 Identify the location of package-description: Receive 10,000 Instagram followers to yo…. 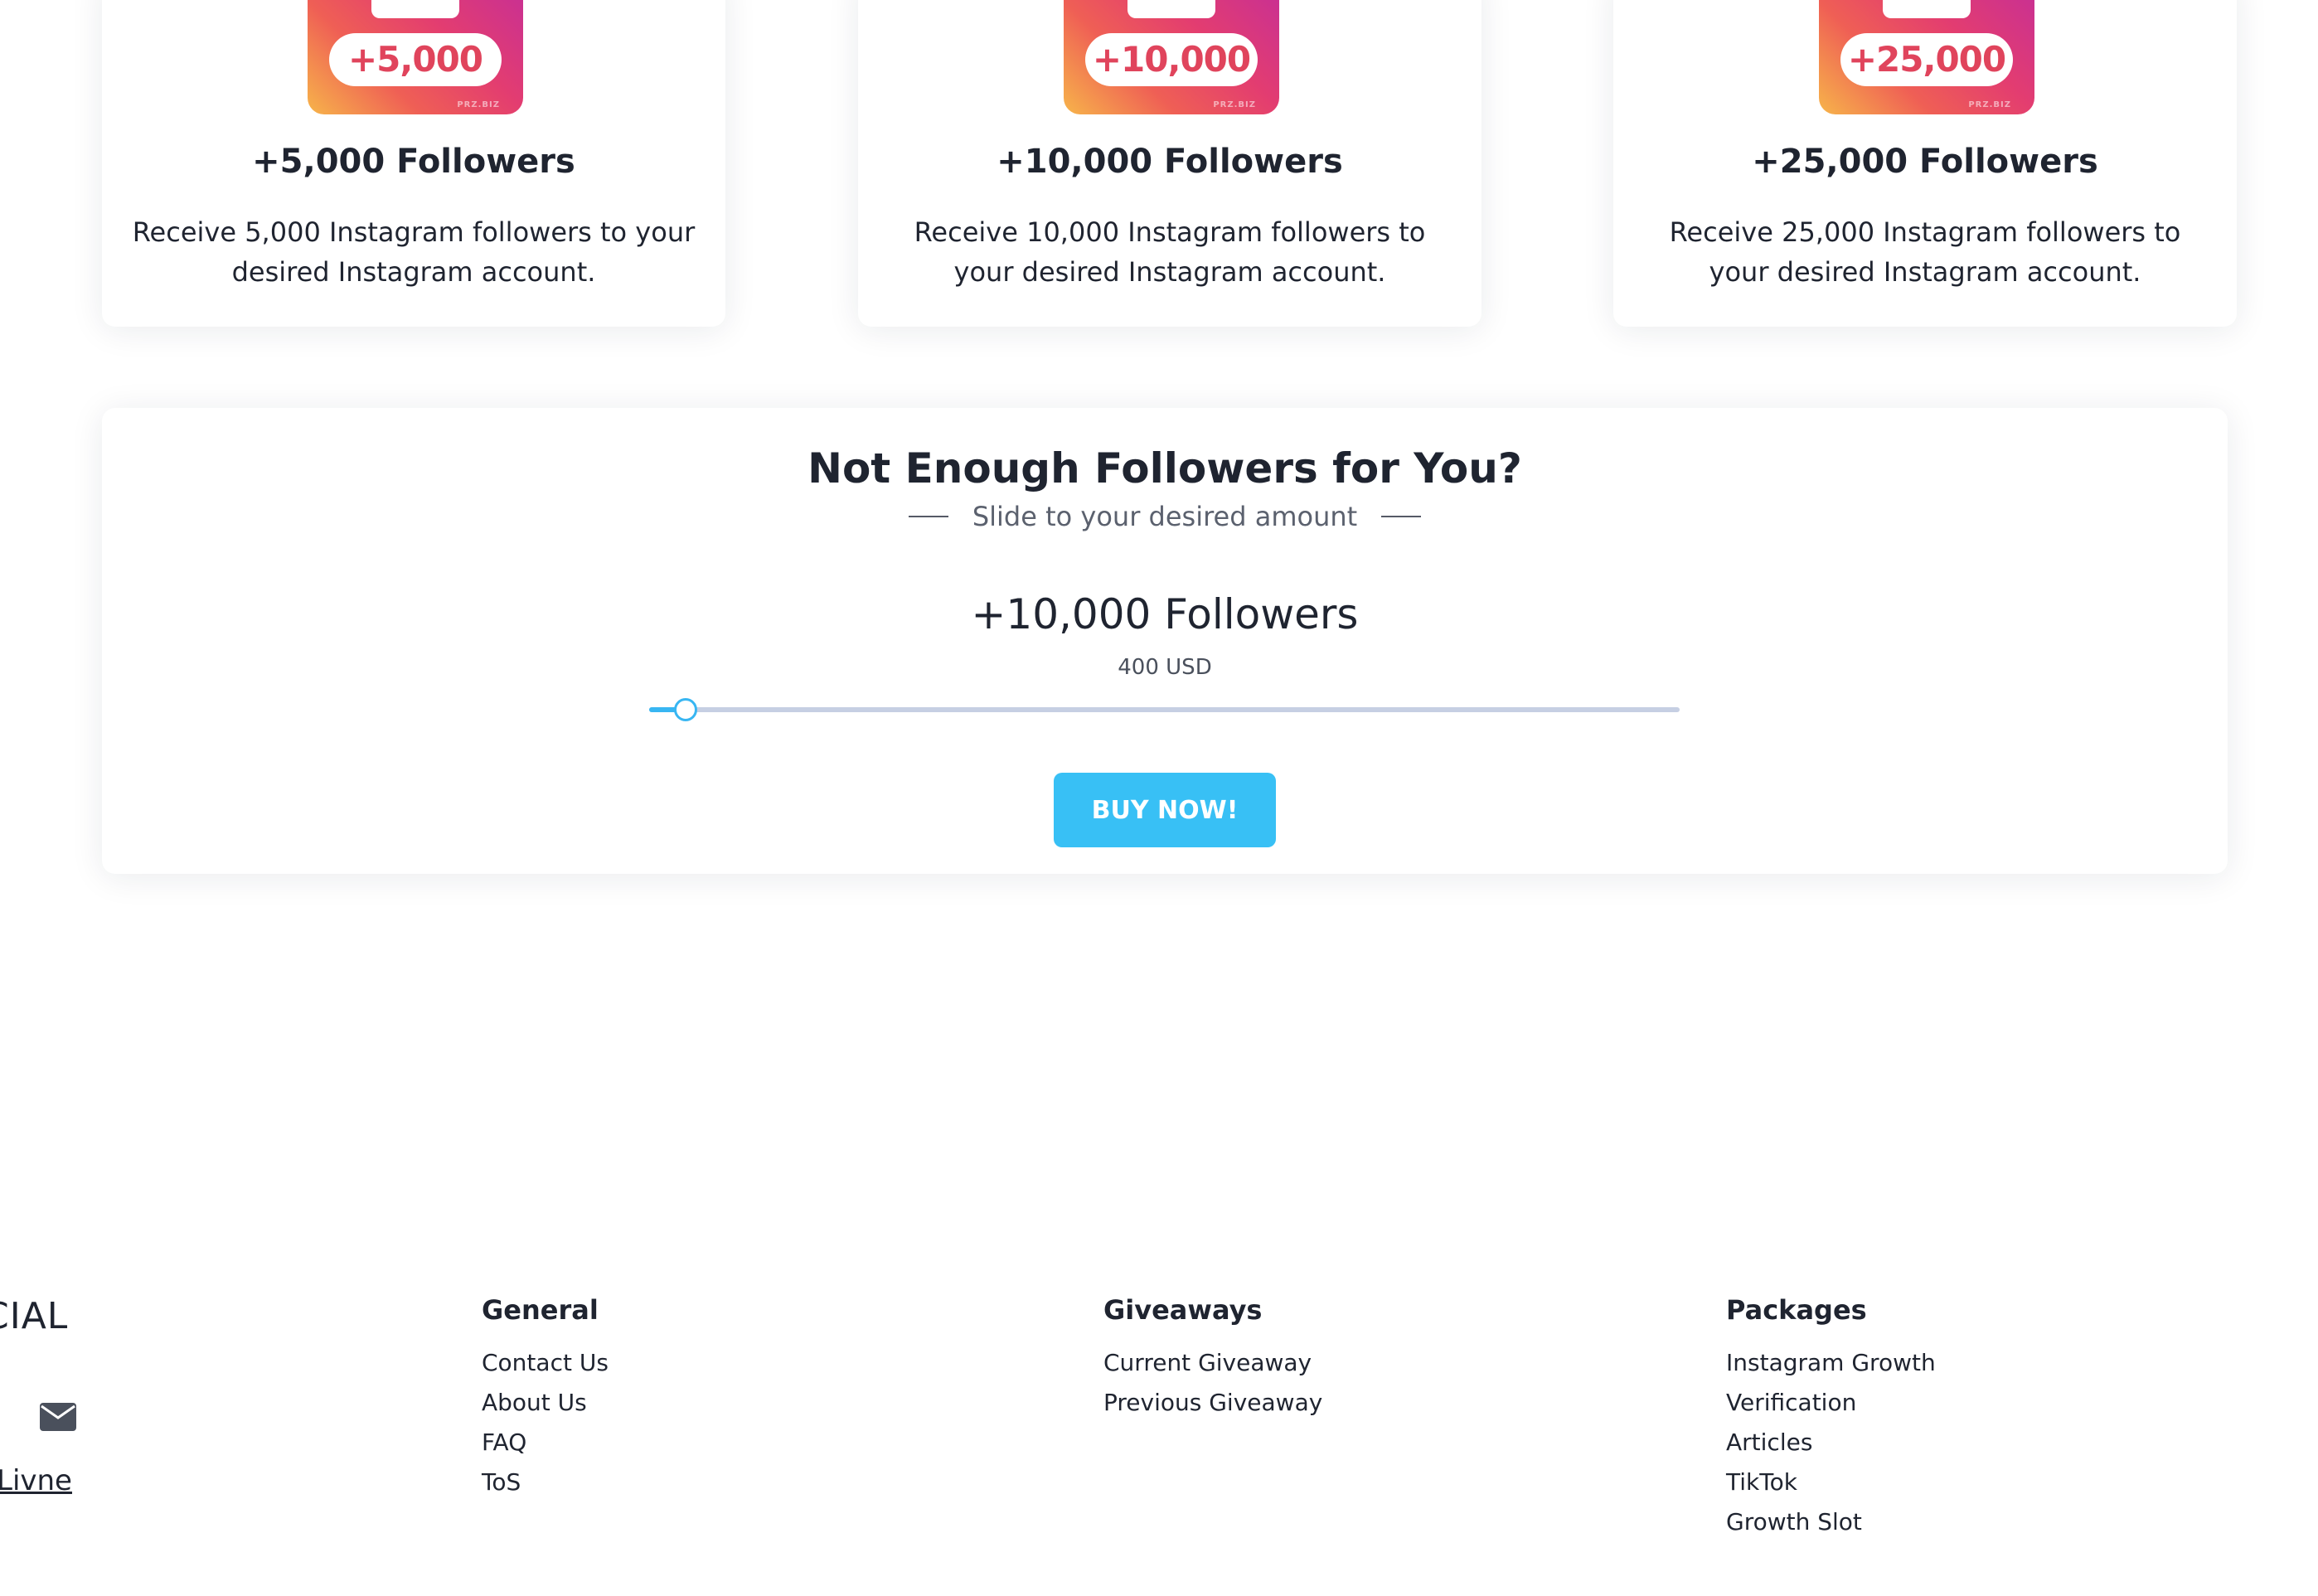
(1170, 252).